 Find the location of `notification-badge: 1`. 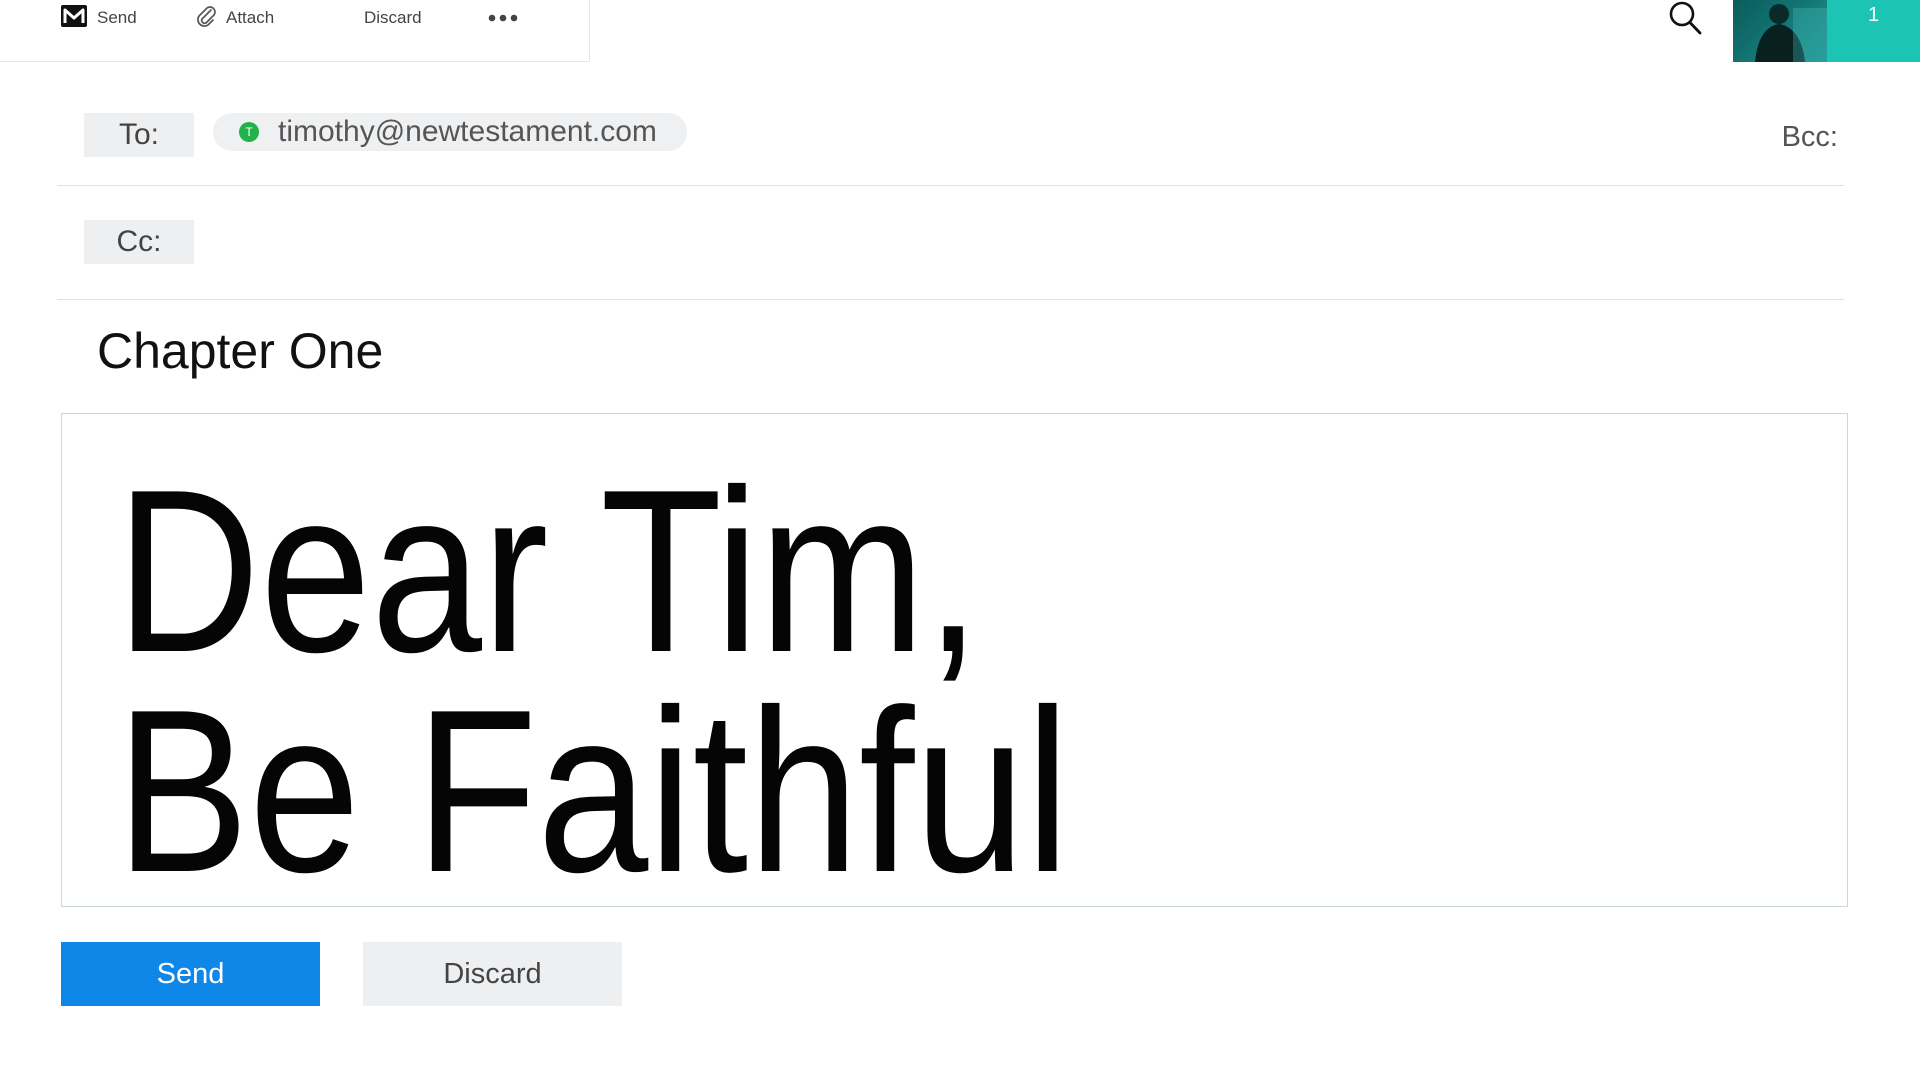

notification-badge: 1 is located at coordinates (1873, 31).